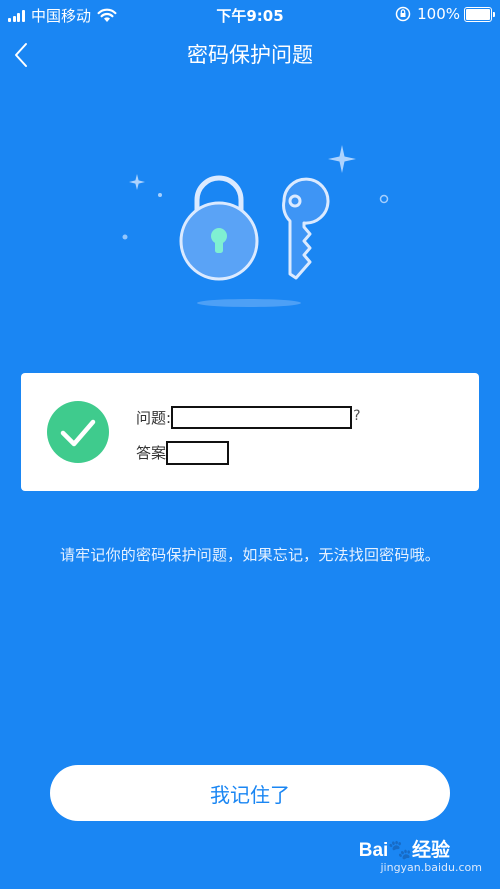 The height and width of the screenshot is (889, 500). What do you see at coordinates (78, 432) in the screenshot?
I see `check-circle-icon` at bounding box center [78, 432].